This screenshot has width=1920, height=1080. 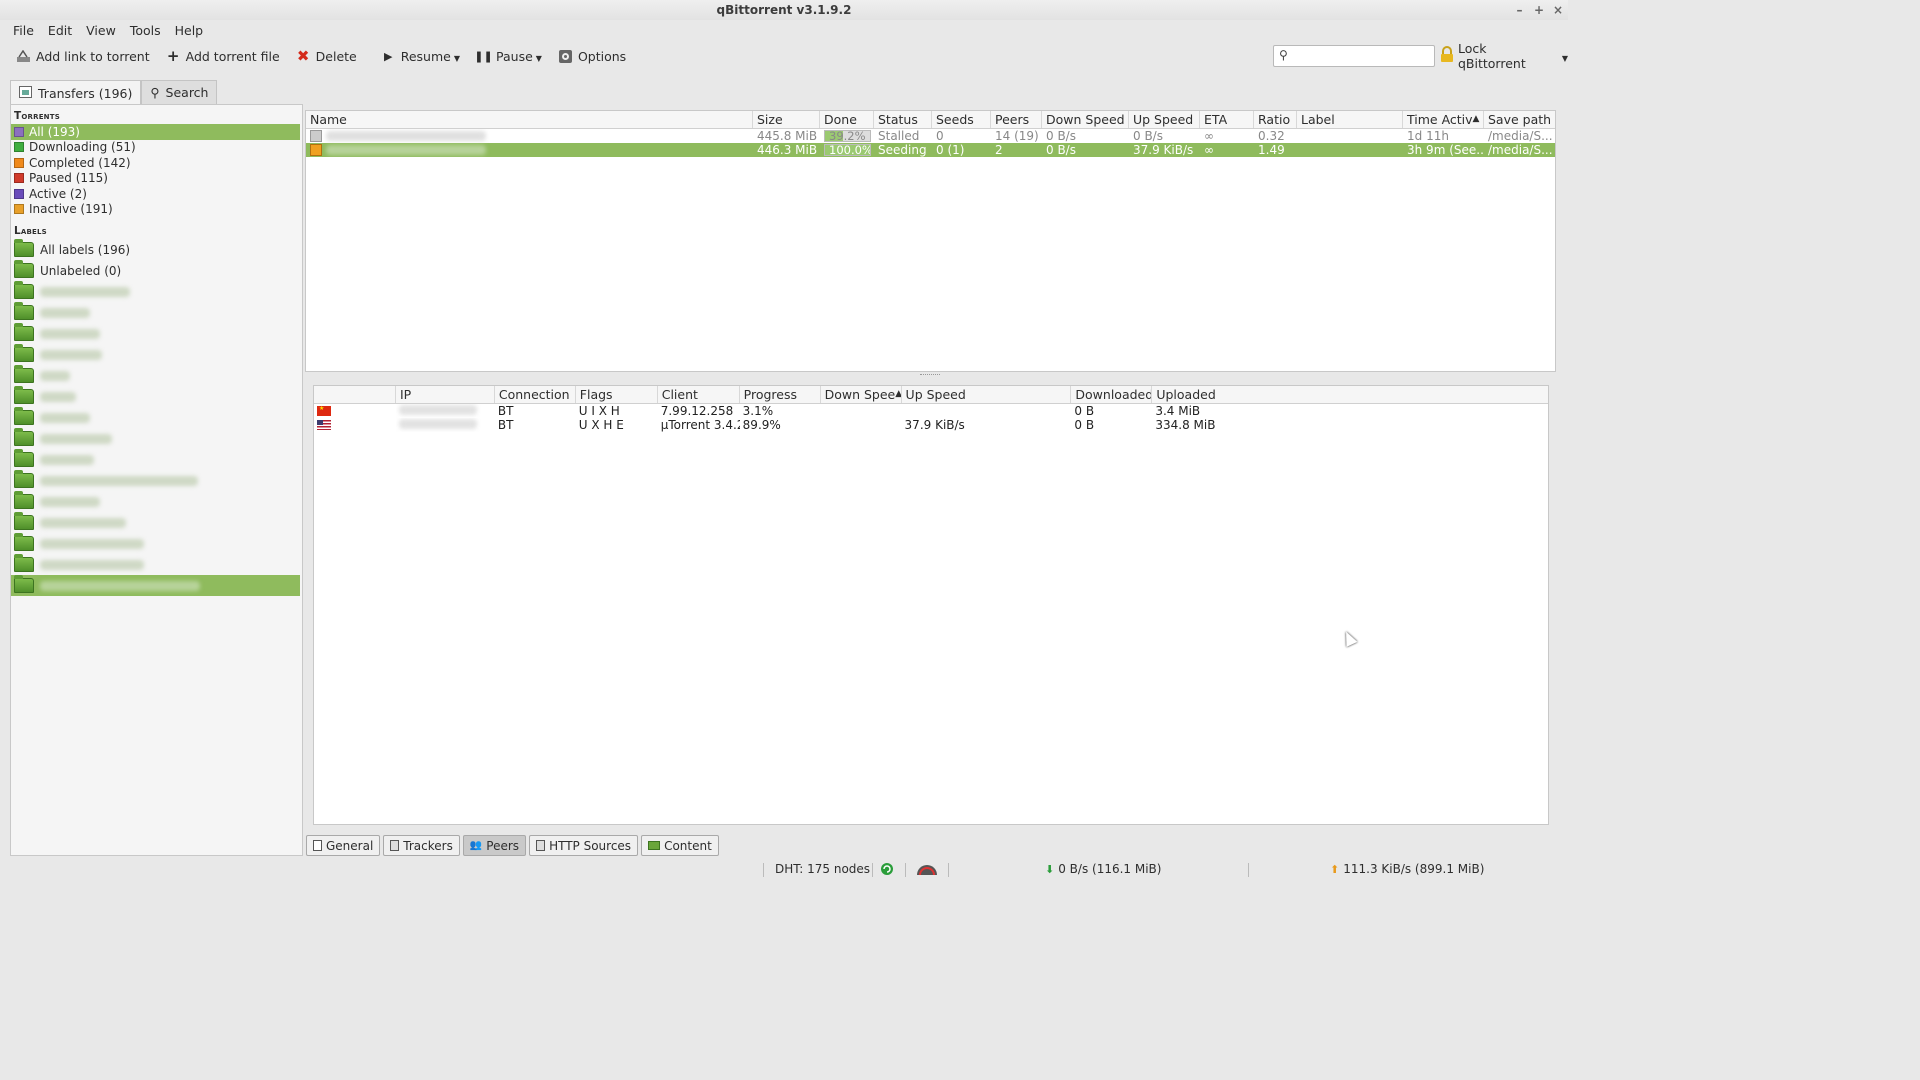 I want to click on label-item-selected, so click(x=155, y=585).